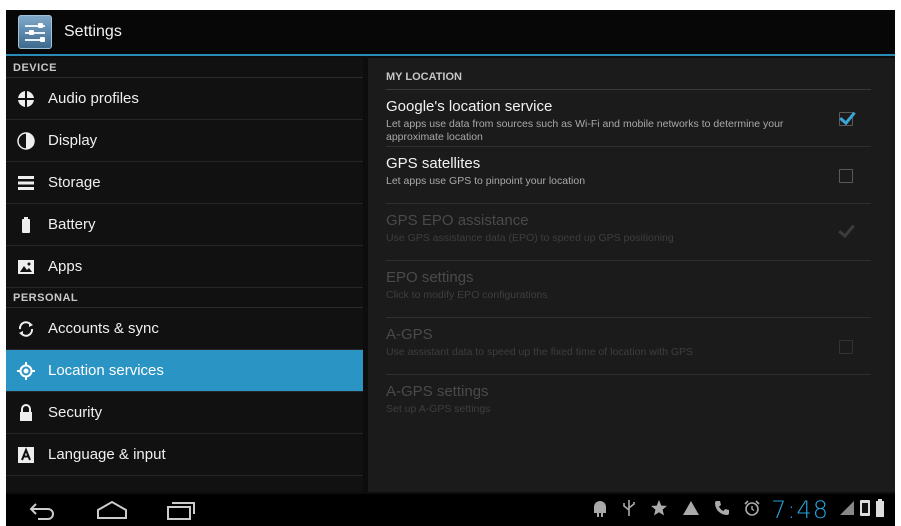  What do you see at coordinates (880, 510) in the screenshot?
I see `battery-status-icon` at bounding box center [880, 510].